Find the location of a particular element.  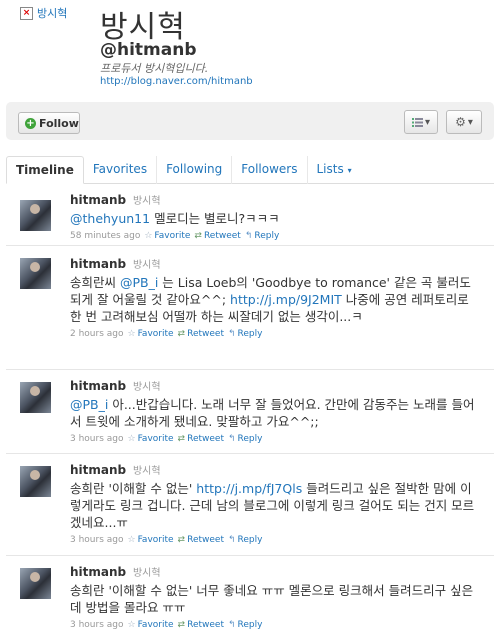

list-menu-button: ▾ is located at coordinates (421, 122).